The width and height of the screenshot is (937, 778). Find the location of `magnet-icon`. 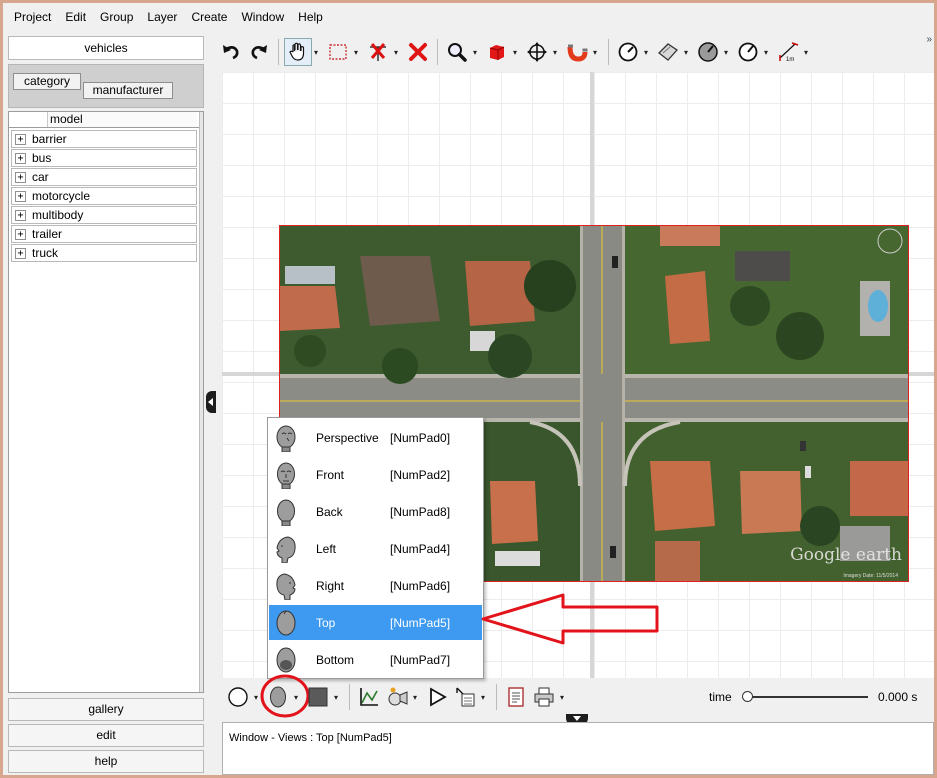

magnet-icon is located at coordinates (577, 53).